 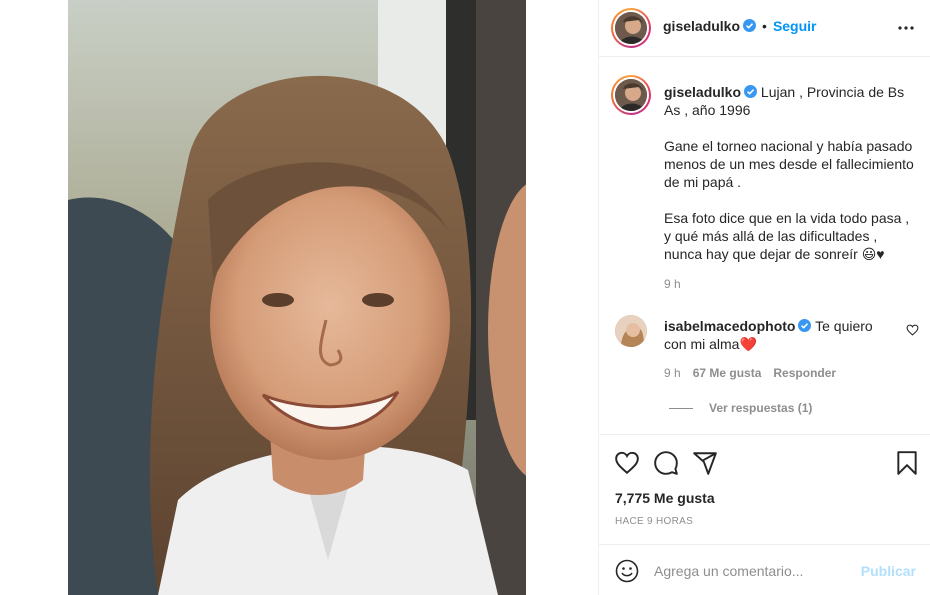 What do you see at coordinates (888, 571) in the screenshot?
I see `publish-button: Publicar` at bounding box center [888, 571].